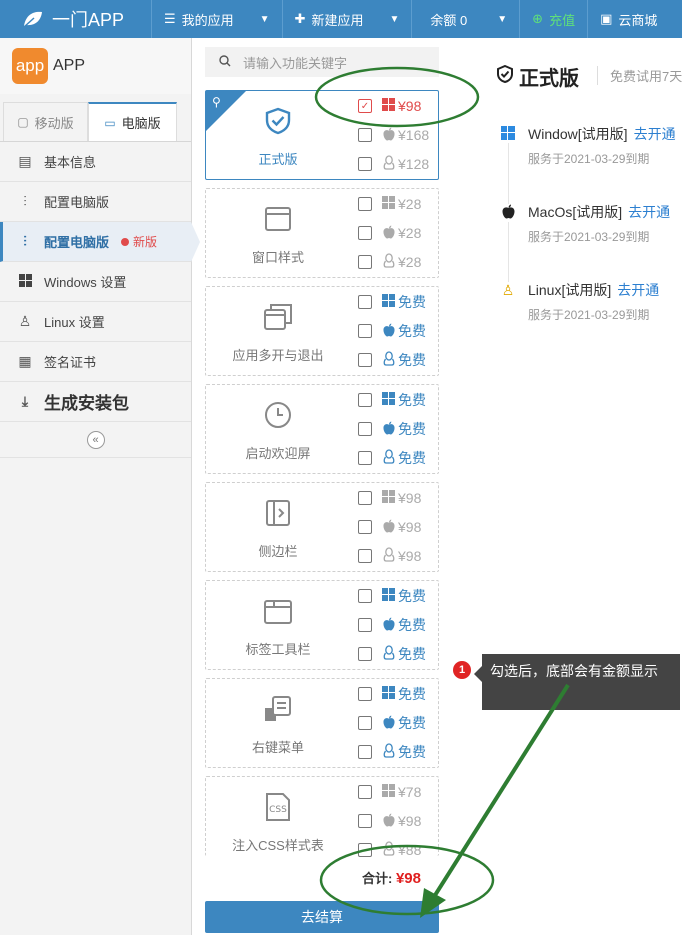 This screenshot has height=935, width=682. What do you see at coordinates (217, 19) in the screenshot?
I see `my-apps-menu: ☰ 我的应用 ▼` at bounding box center [217, 19].